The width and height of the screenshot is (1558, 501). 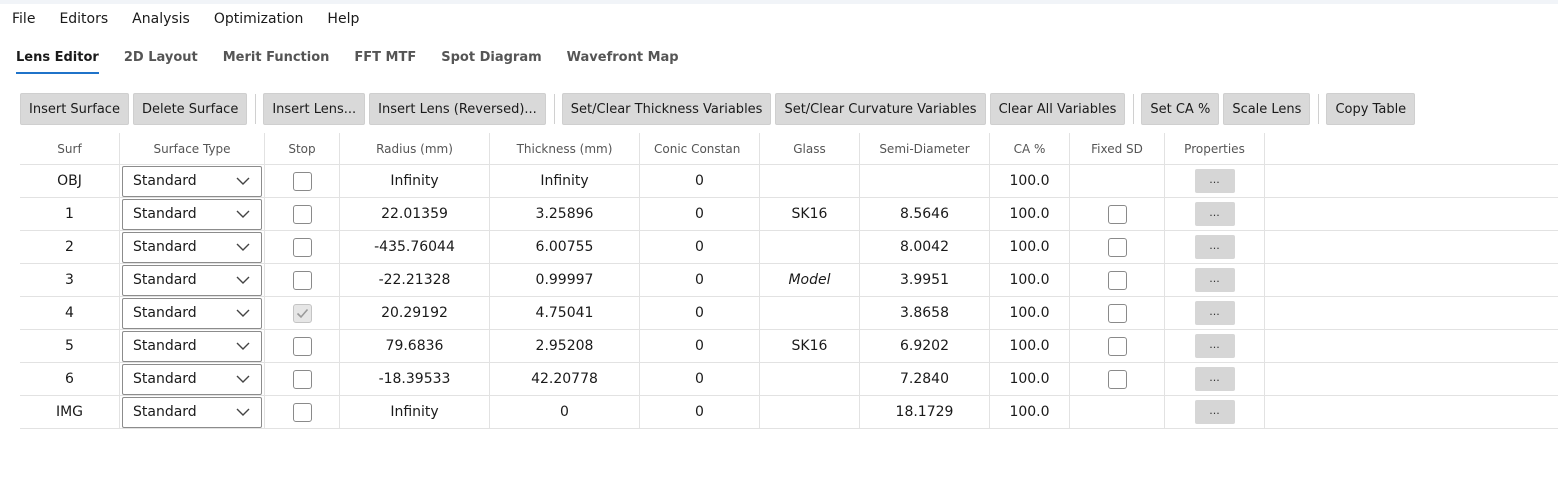 What do you see at coordinates (259, 19) in the screenshot?
I see `menu-optimization: Optimization` at bounding box center [259, 19].